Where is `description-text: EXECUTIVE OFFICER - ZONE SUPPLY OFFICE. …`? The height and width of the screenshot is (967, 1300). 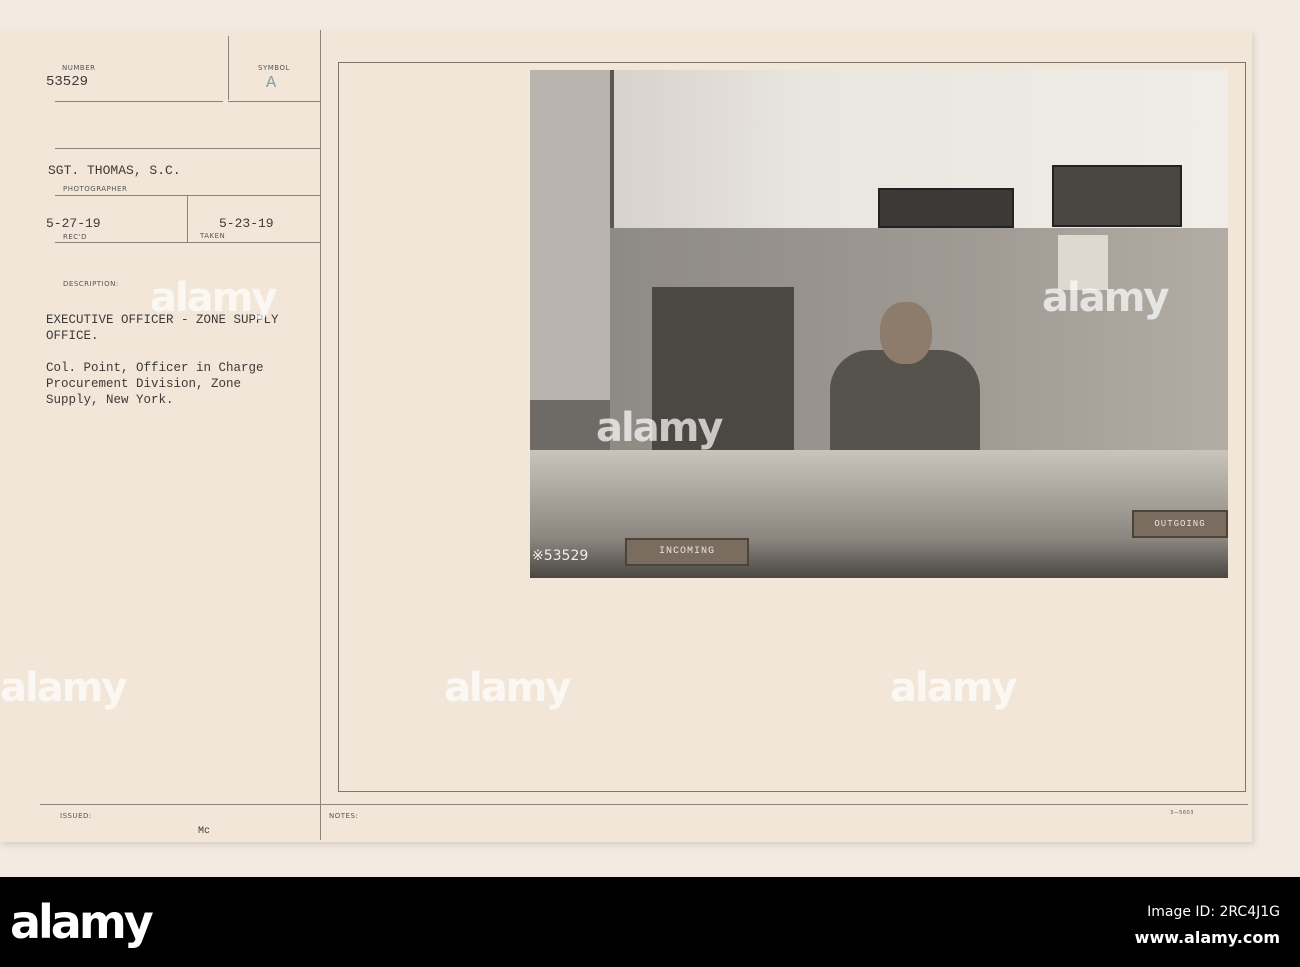
description-text: EXECUTIVE OFFICER - ZONE SUPPLY OFFICE. … is located at coordinates (162, 360).